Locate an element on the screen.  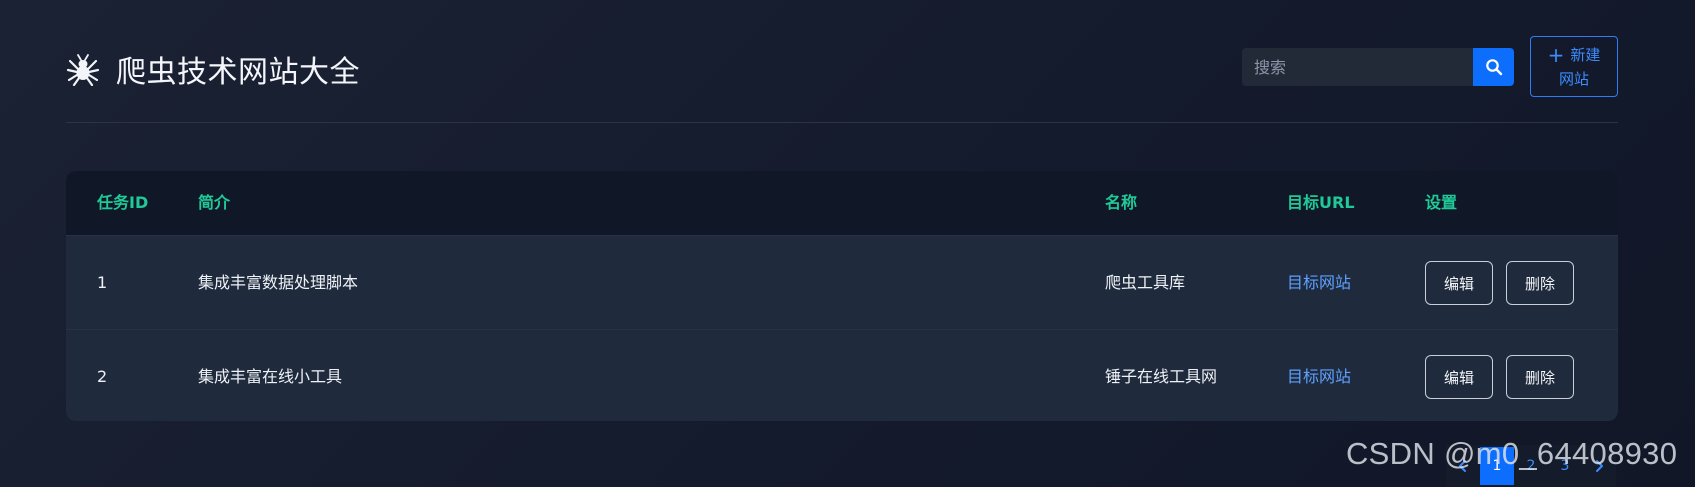
table-header: 任务ID 简介 名称 目标URL 设置 is located at coordinates (842, 203).